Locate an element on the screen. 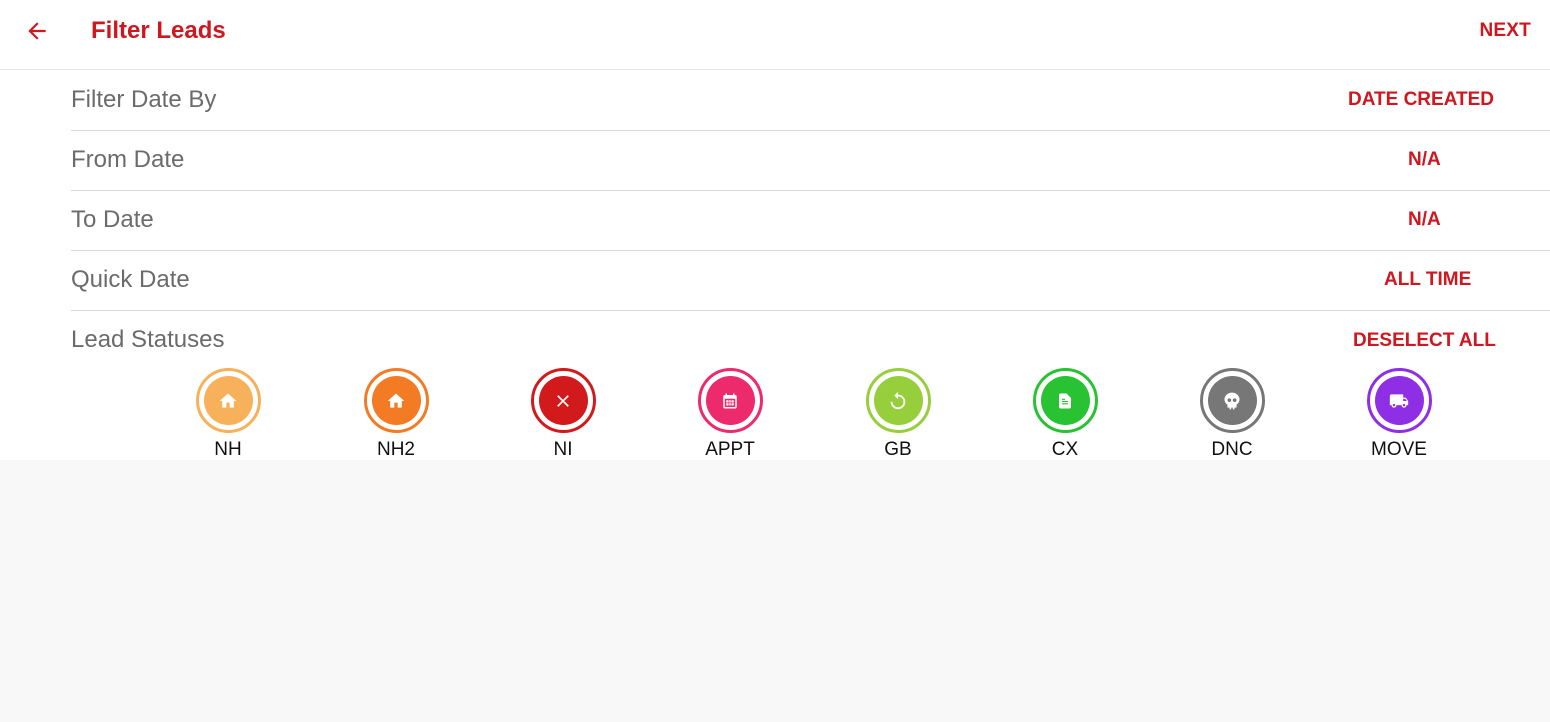 This screenshot has height=722, width=1550. status-label-cx: CX is located at coordinates (1065, 449).